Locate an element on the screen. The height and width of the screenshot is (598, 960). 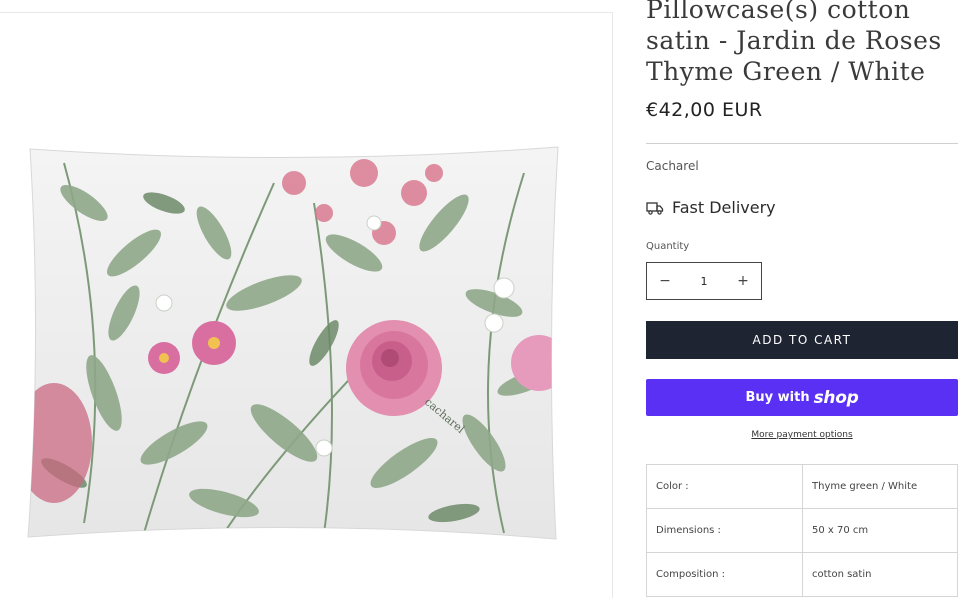
table-row: Dimensions : 50 x 70 cm is located at coordinates (802, 530).